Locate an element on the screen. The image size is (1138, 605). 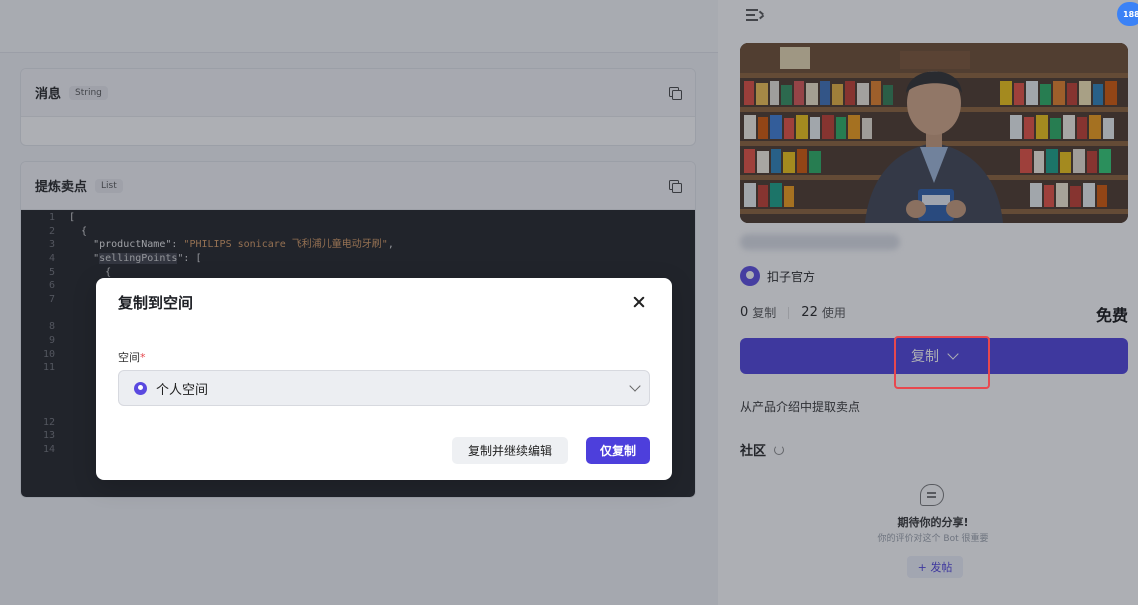
copy-only-button: 仅复制 is located at coordinates (618, 450).